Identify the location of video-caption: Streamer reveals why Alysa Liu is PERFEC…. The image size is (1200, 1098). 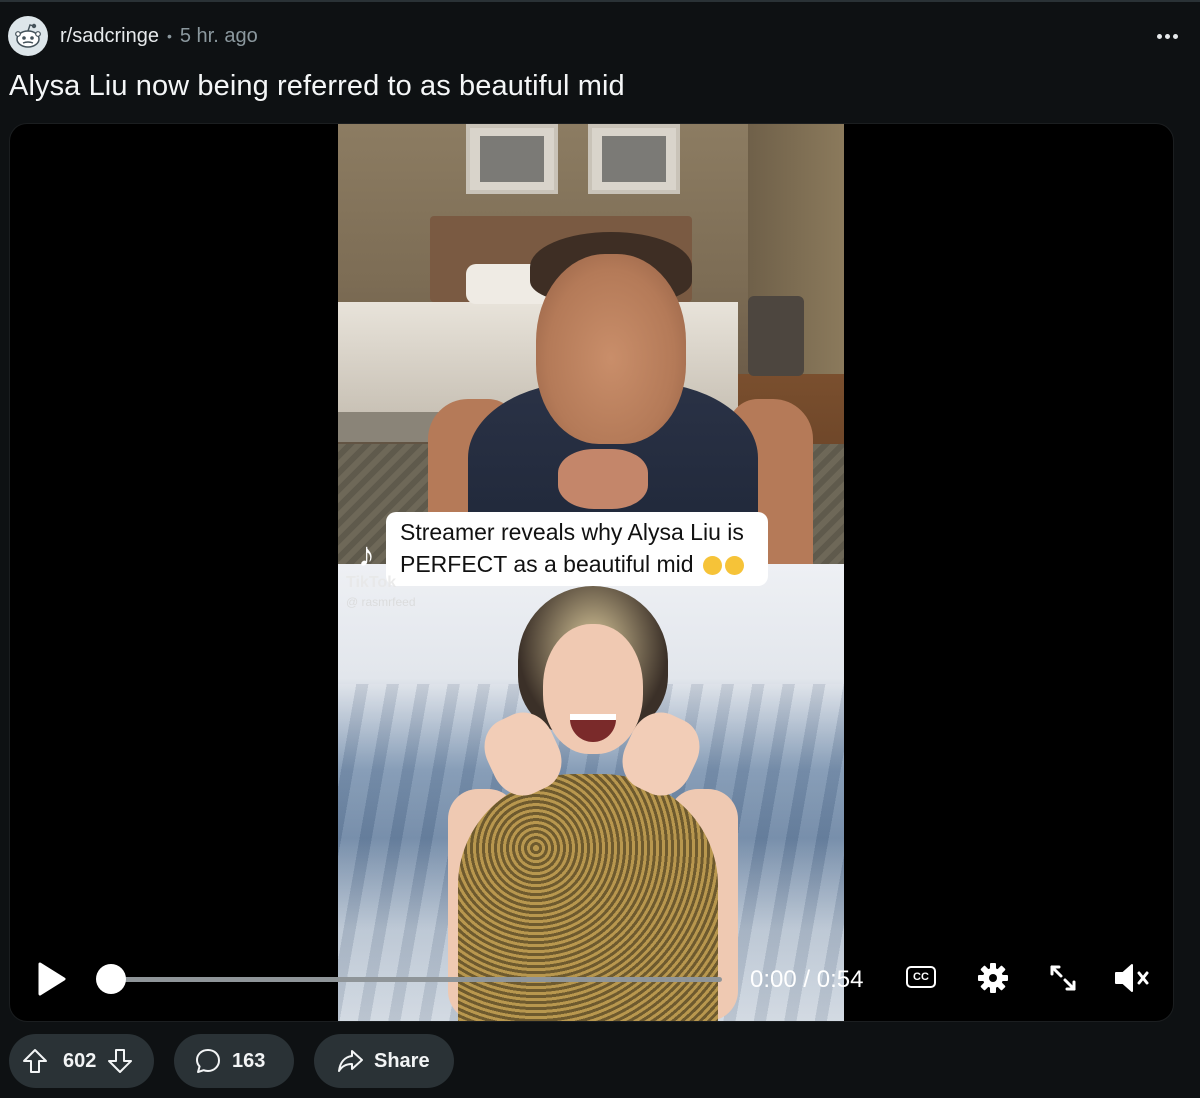
(577, 549).